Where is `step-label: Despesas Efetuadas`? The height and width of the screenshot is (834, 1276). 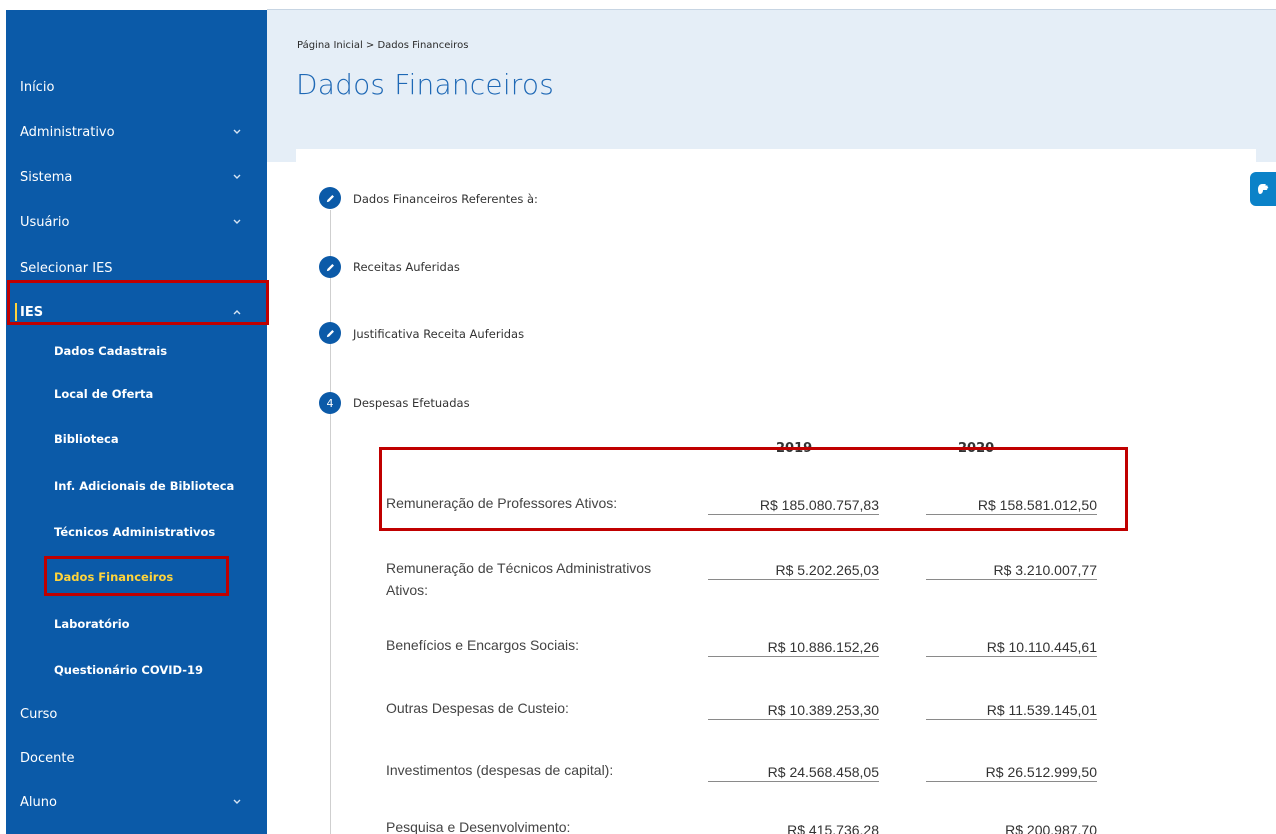
step-label: Despesas Efetuadas is located at coordinates (411, 403).